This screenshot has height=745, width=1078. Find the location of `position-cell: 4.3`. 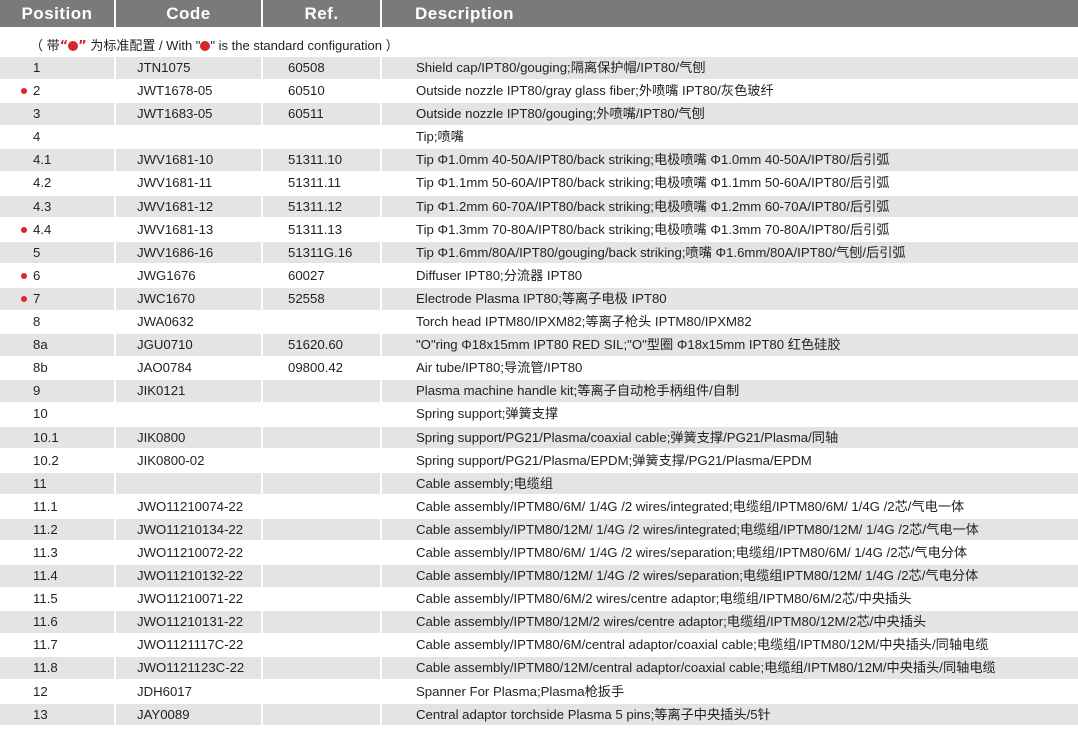

position-cell: 4.3 is located at coordinates (57, 206).